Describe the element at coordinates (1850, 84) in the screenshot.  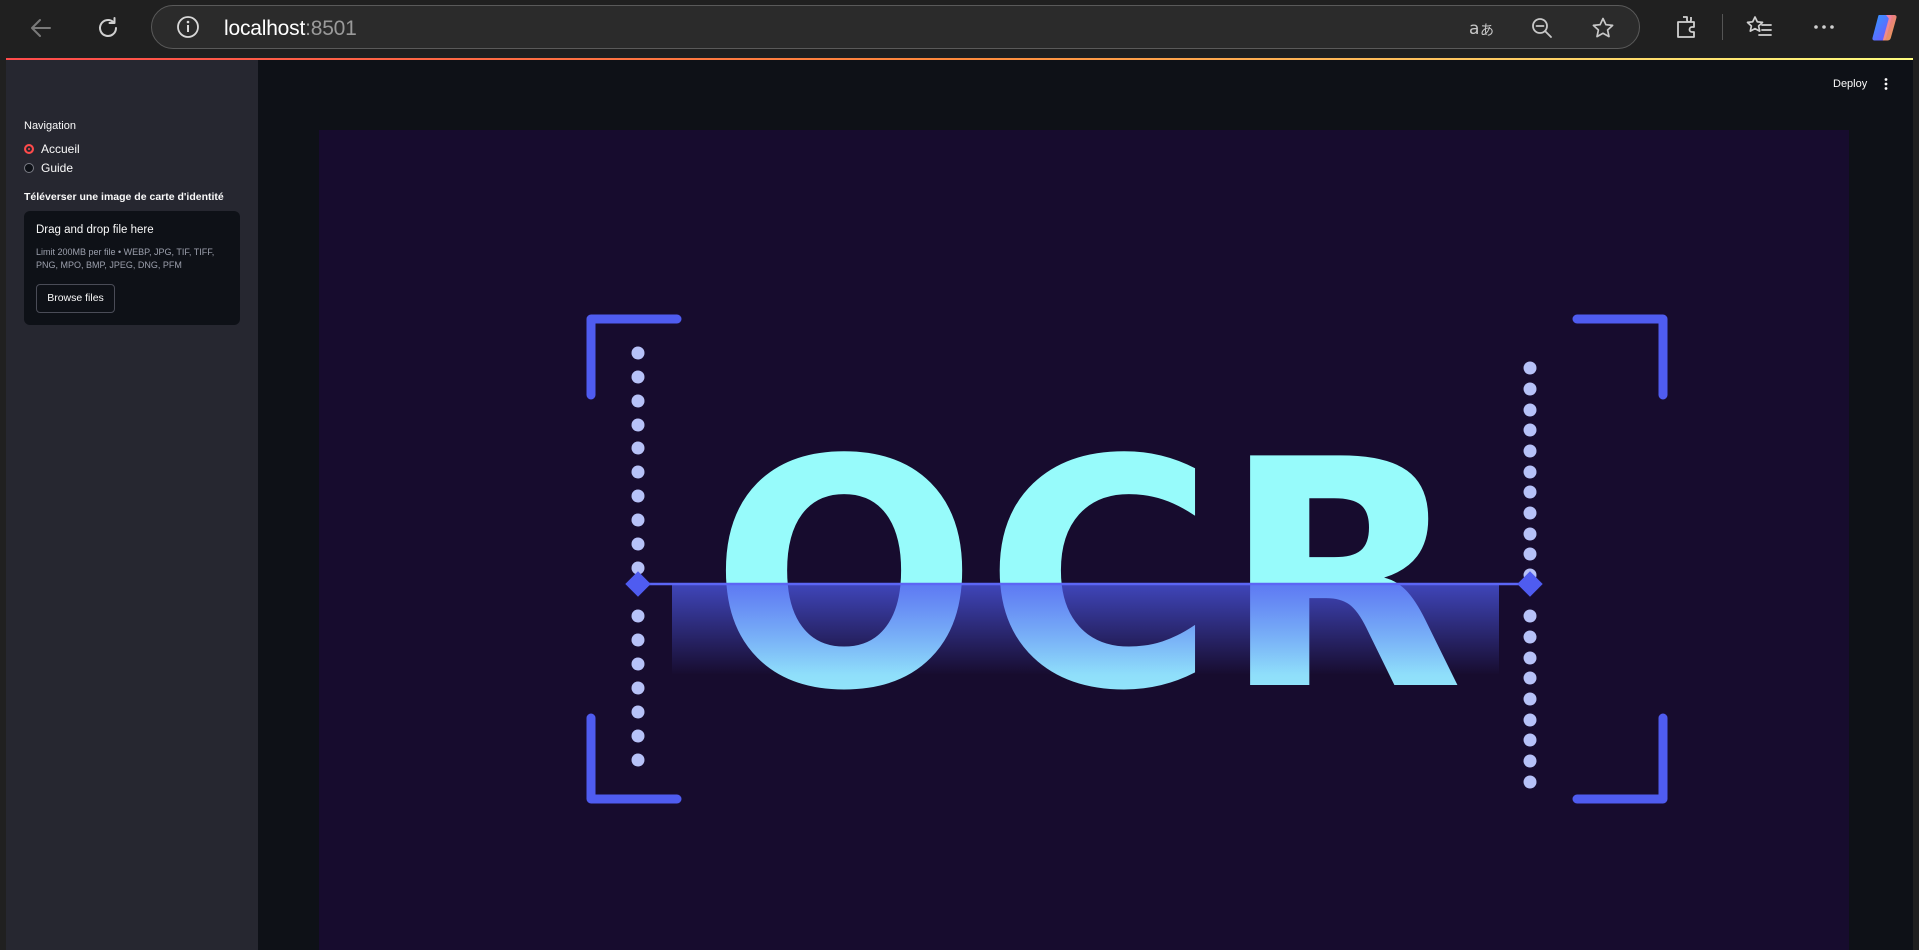
I see `deploy-button: Deploy` at that location.